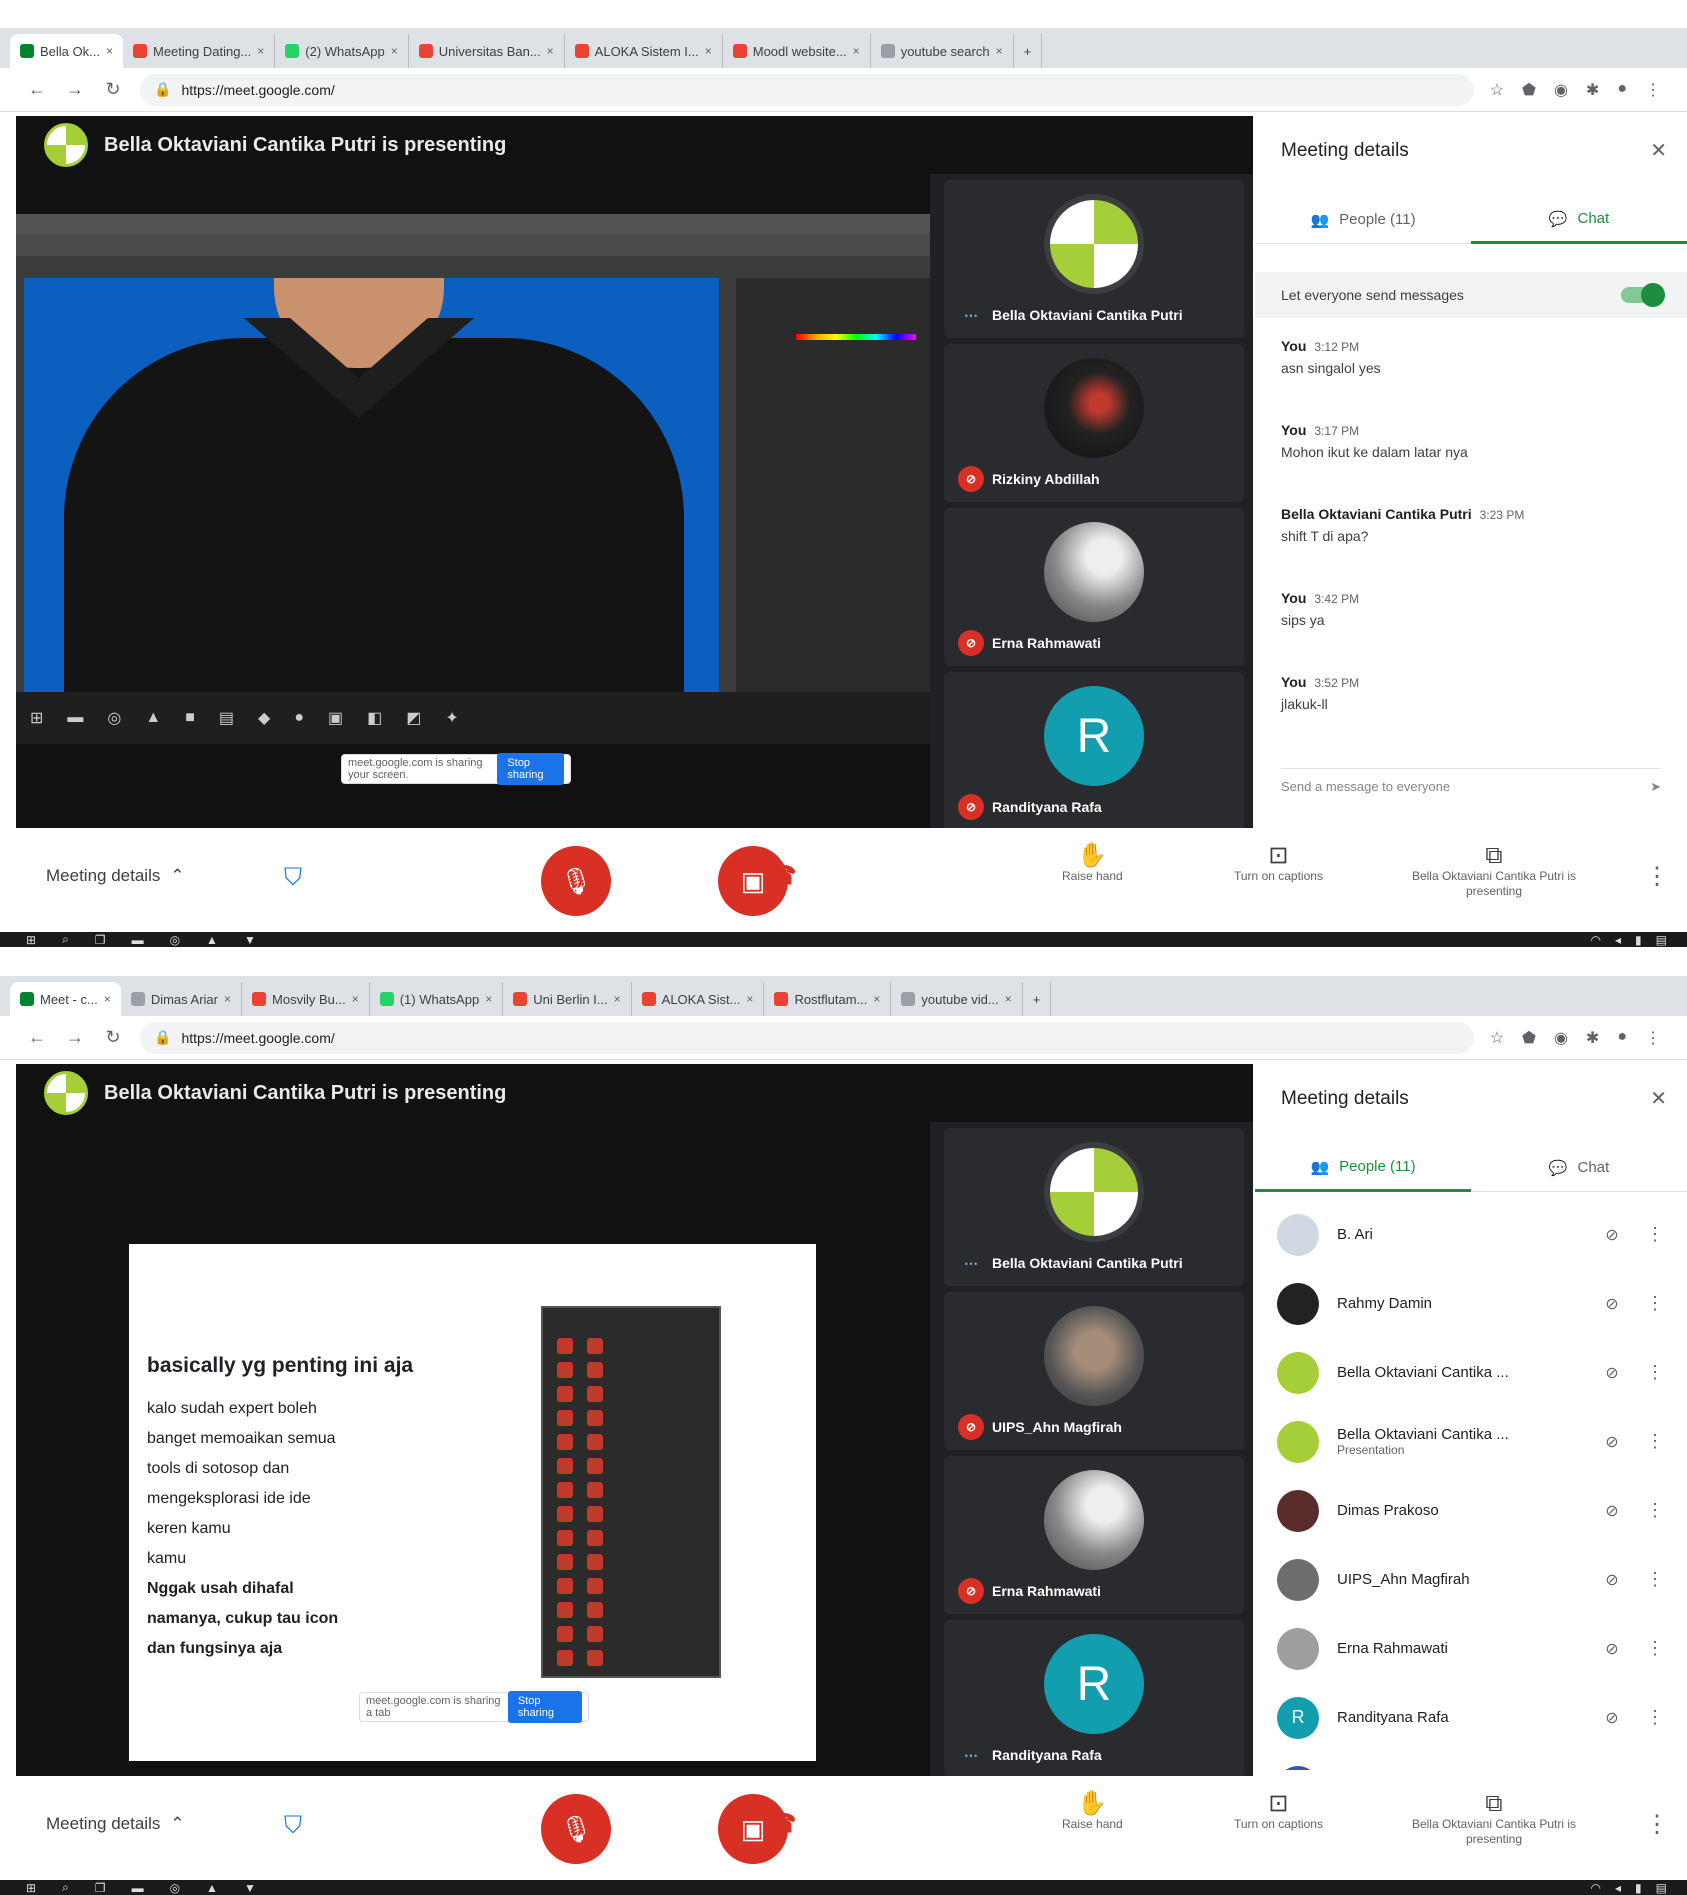  I want to click on browser-tab: (2) WhatsApp ×, so click(342, 51).